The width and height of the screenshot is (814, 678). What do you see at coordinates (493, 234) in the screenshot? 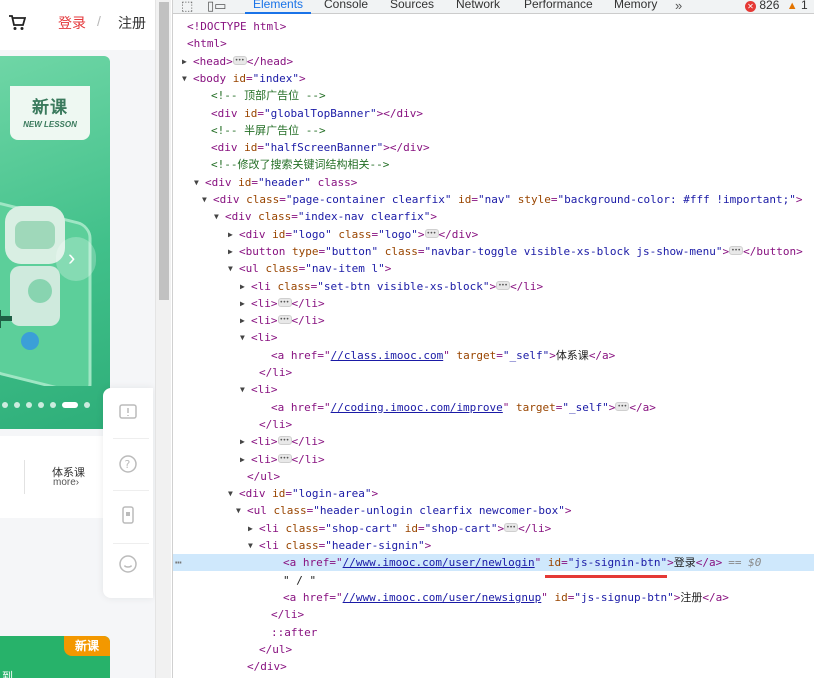
I see `dom-node: ▶ <div id="logo" class="logo"> </div>` at bounding box center [493, 234].